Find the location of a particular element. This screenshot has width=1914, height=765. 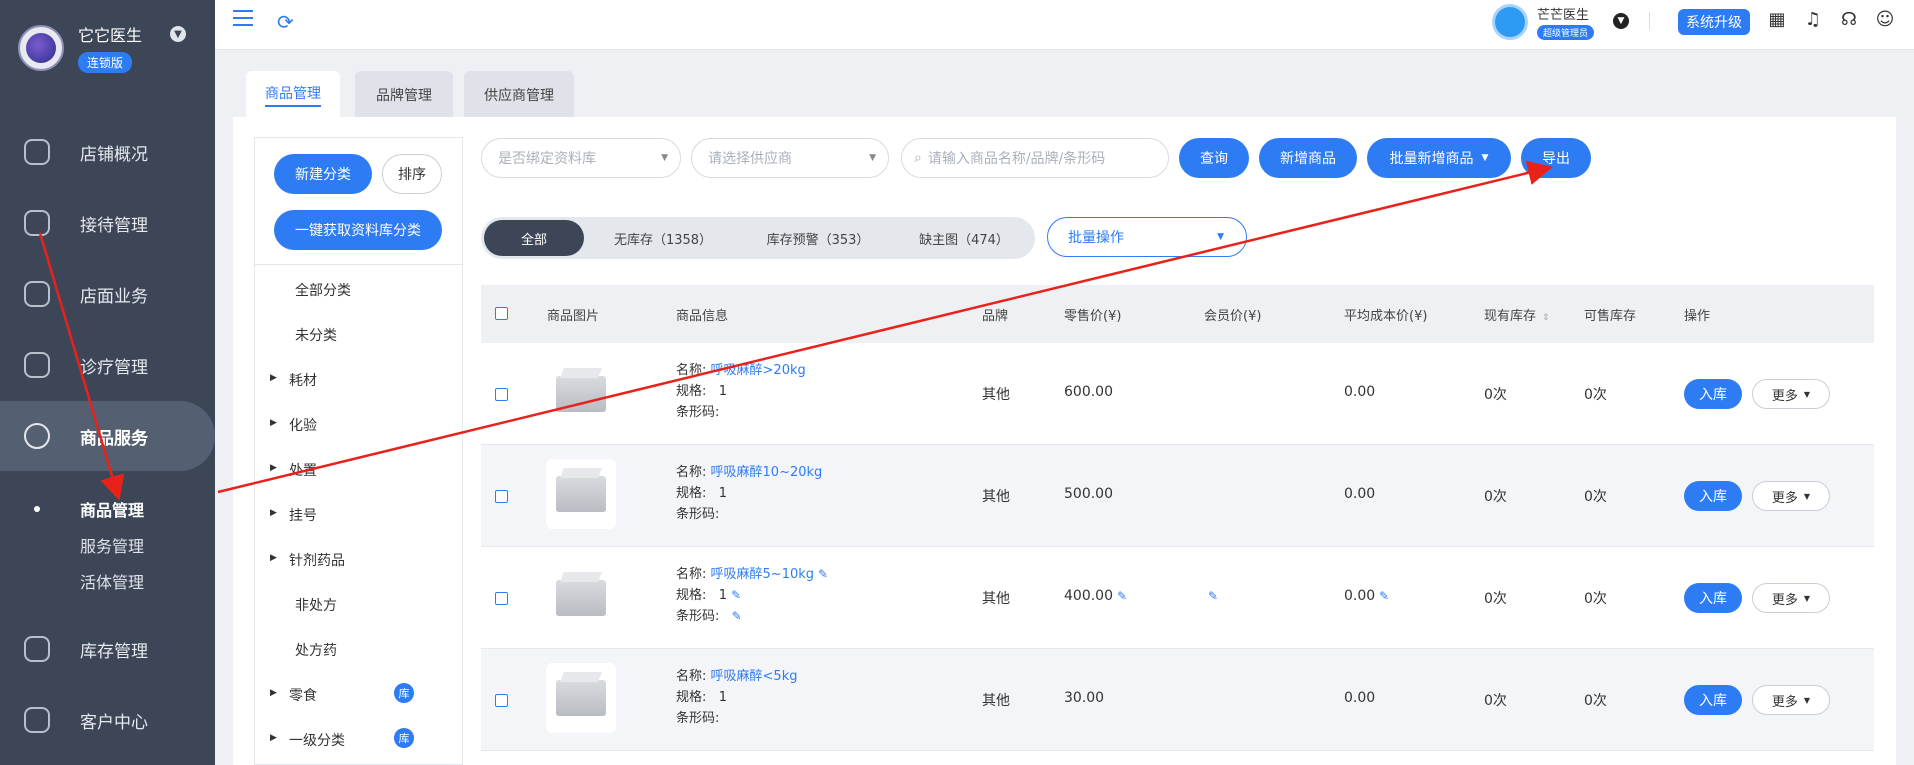

user-role-badge: 超级管理员 is located at coordinates (1566, 32).